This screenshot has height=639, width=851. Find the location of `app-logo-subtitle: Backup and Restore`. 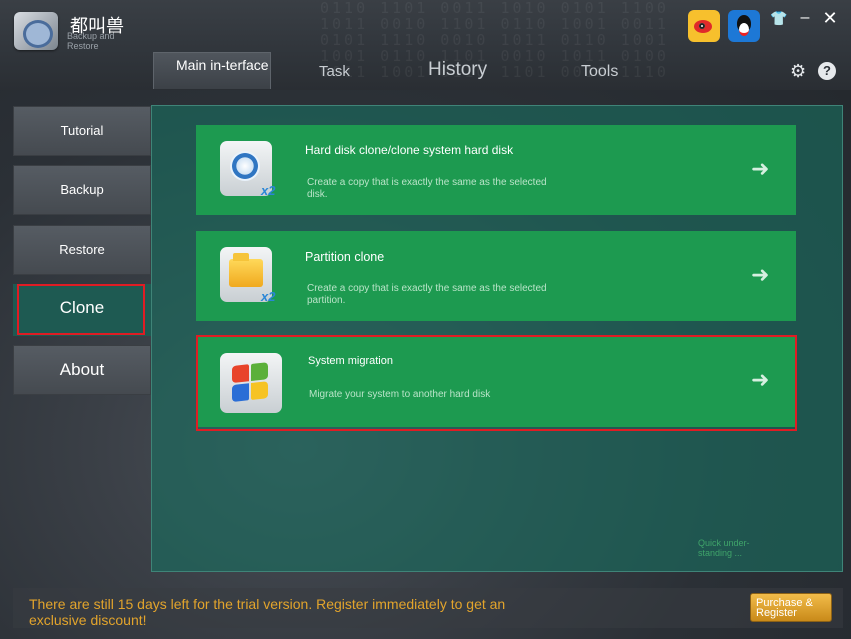

app-logo-subtitle: Backup and Restore is located at coordinates (91, 41).